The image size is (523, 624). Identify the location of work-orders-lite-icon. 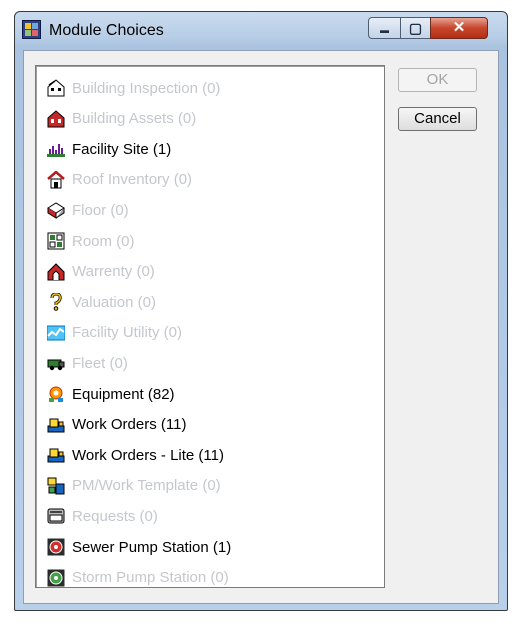
(56, 455).